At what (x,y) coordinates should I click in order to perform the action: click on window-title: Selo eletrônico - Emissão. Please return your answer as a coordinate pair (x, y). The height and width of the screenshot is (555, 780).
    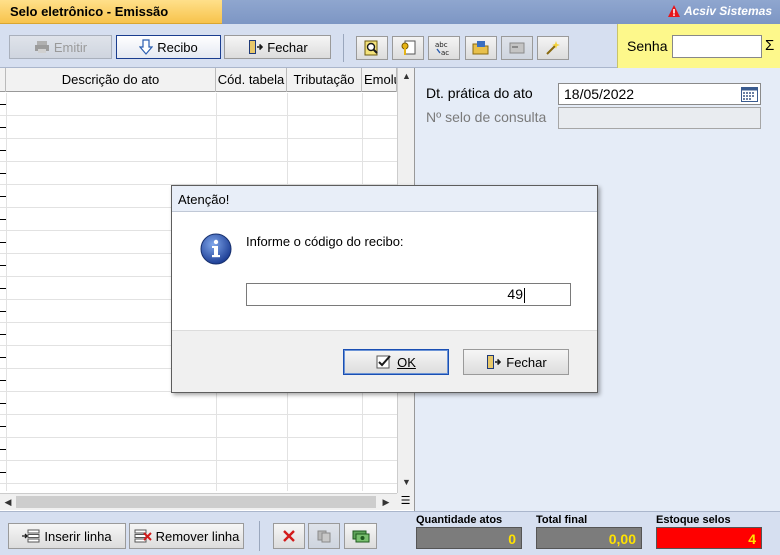
    Looking at the image, I should click on (89, 11).